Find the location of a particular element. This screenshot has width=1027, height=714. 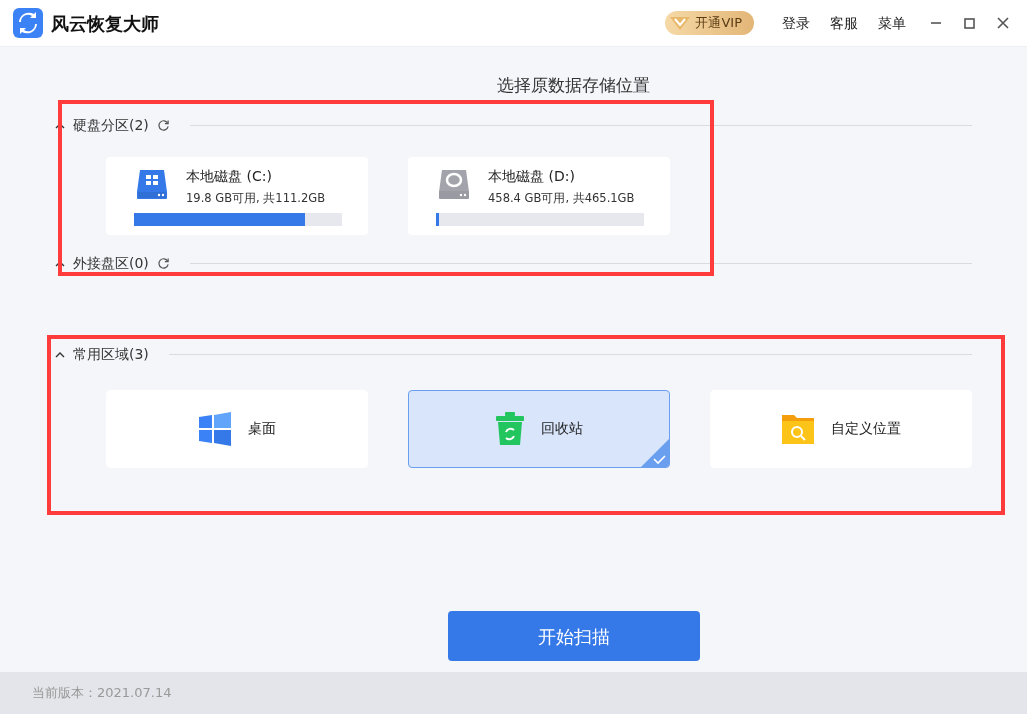

location-card: 自定义位置 is located at coordinates (841, 428).